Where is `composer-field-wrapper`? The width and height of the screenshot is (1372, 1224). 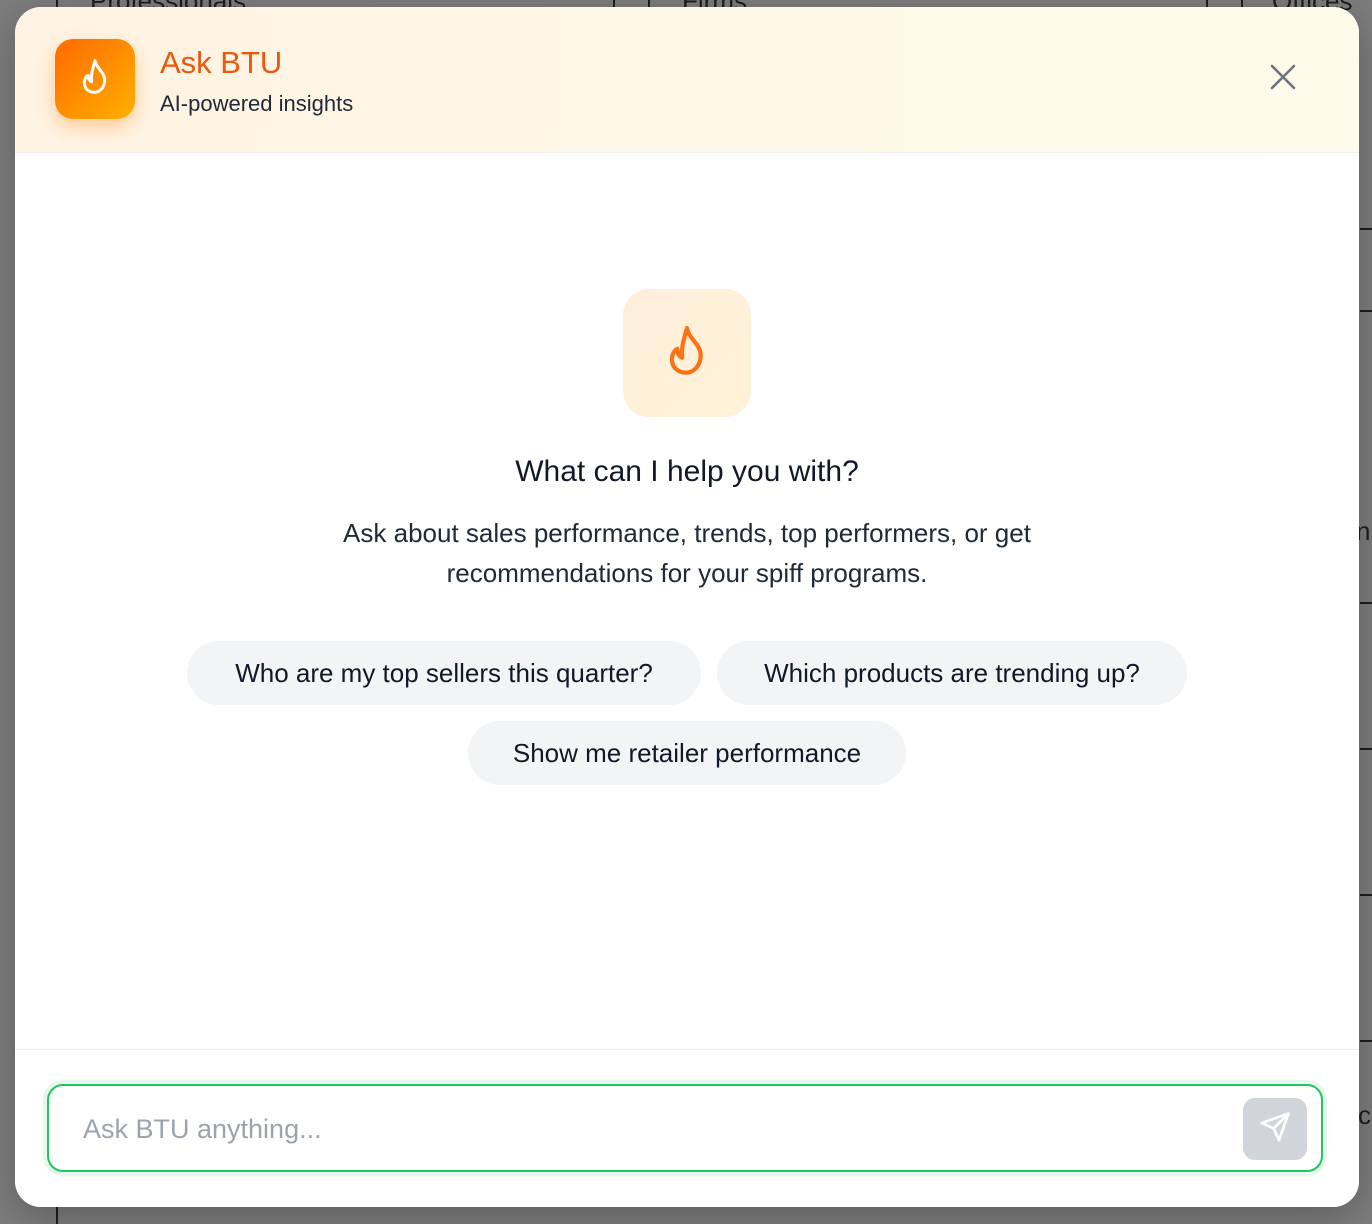 composer-field-wrapper is located at coordinates (685, 1128).